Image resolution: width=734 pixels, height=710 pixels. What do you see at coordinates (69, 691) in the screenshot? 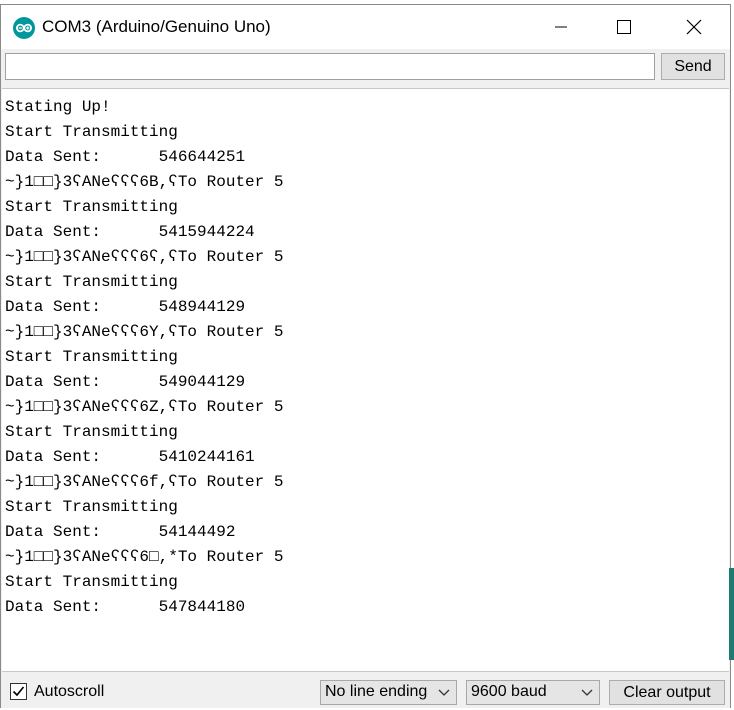
I see `autoscroll-label: Autoscroll` at bounding box center [69, 691].